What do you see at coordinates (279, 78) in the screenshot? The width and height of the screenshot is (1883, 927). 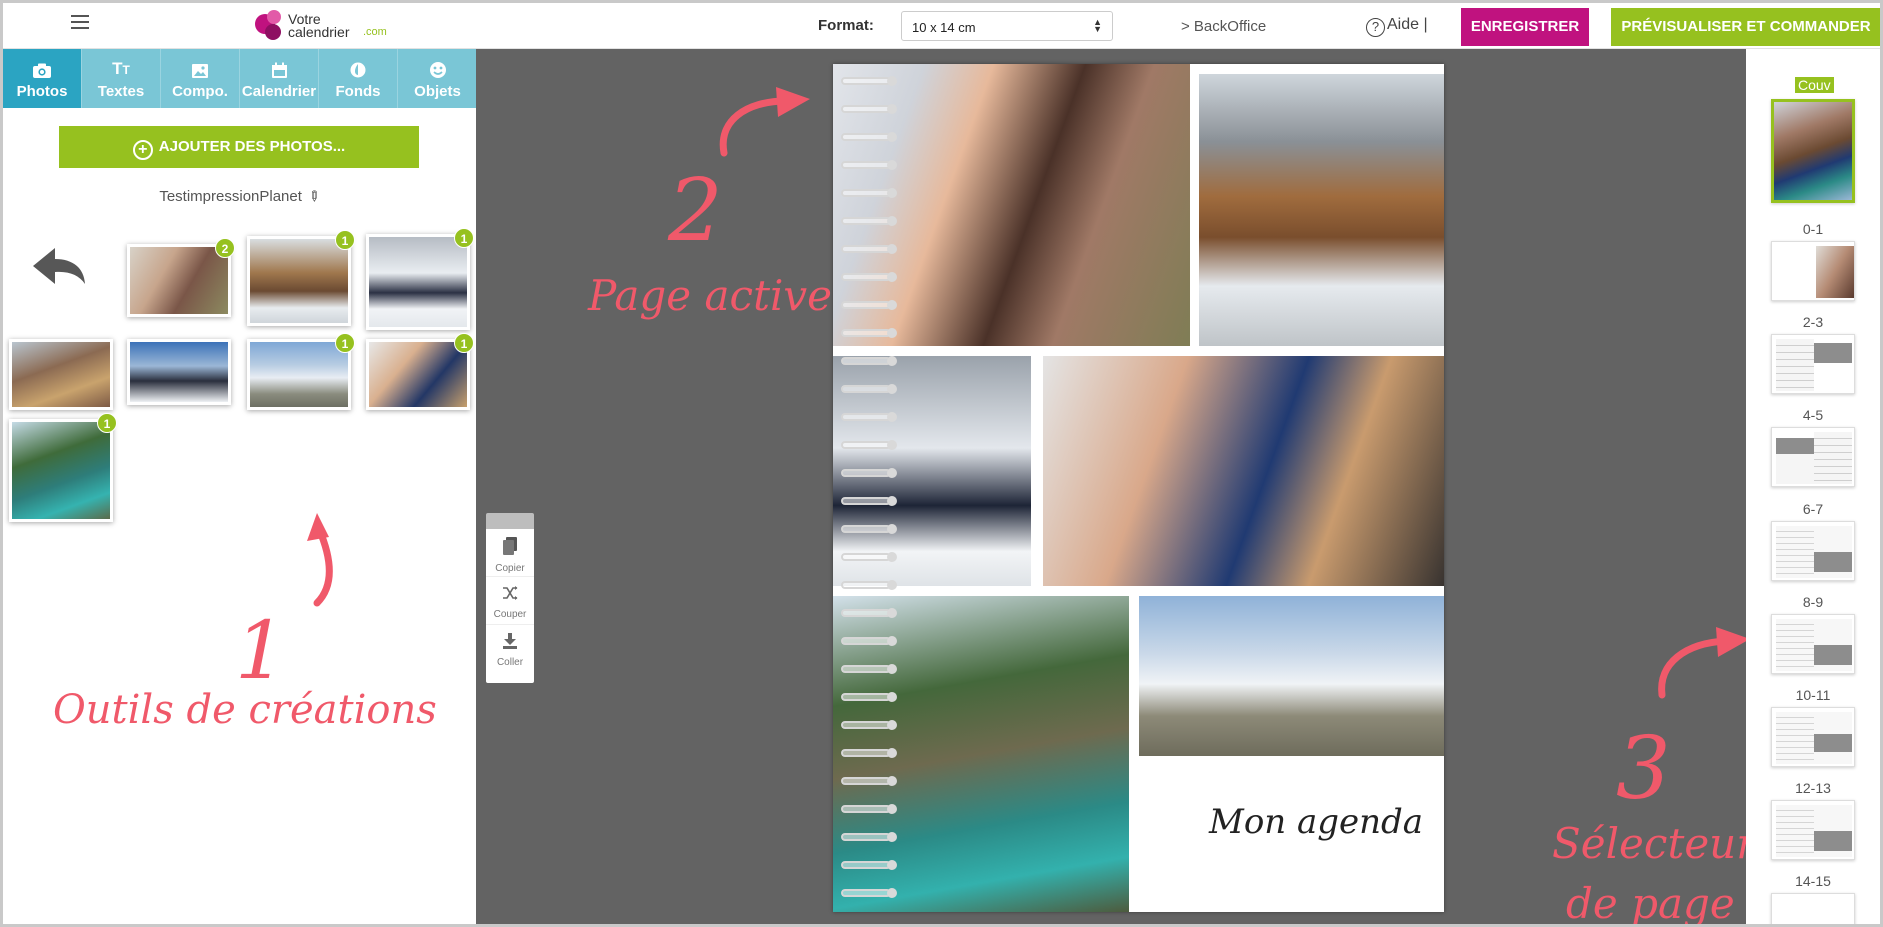 I see `tab-calendrier: Calendrier` at bounding box center [279, 78].